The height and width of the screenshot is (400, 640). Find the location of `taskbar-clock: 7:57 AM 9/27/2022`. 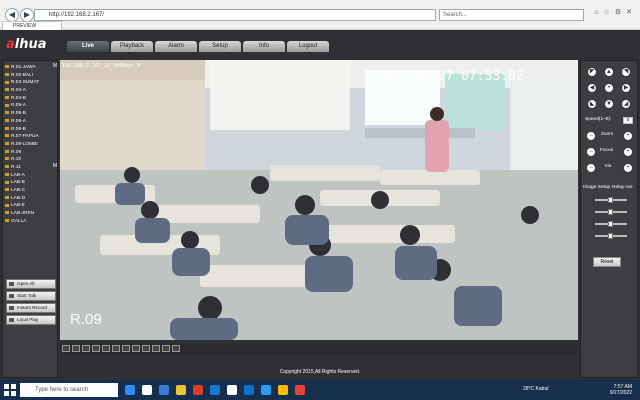

taskbar-clock: 7:57 AM 9/27/2022 is located at coordinates (621, 390).